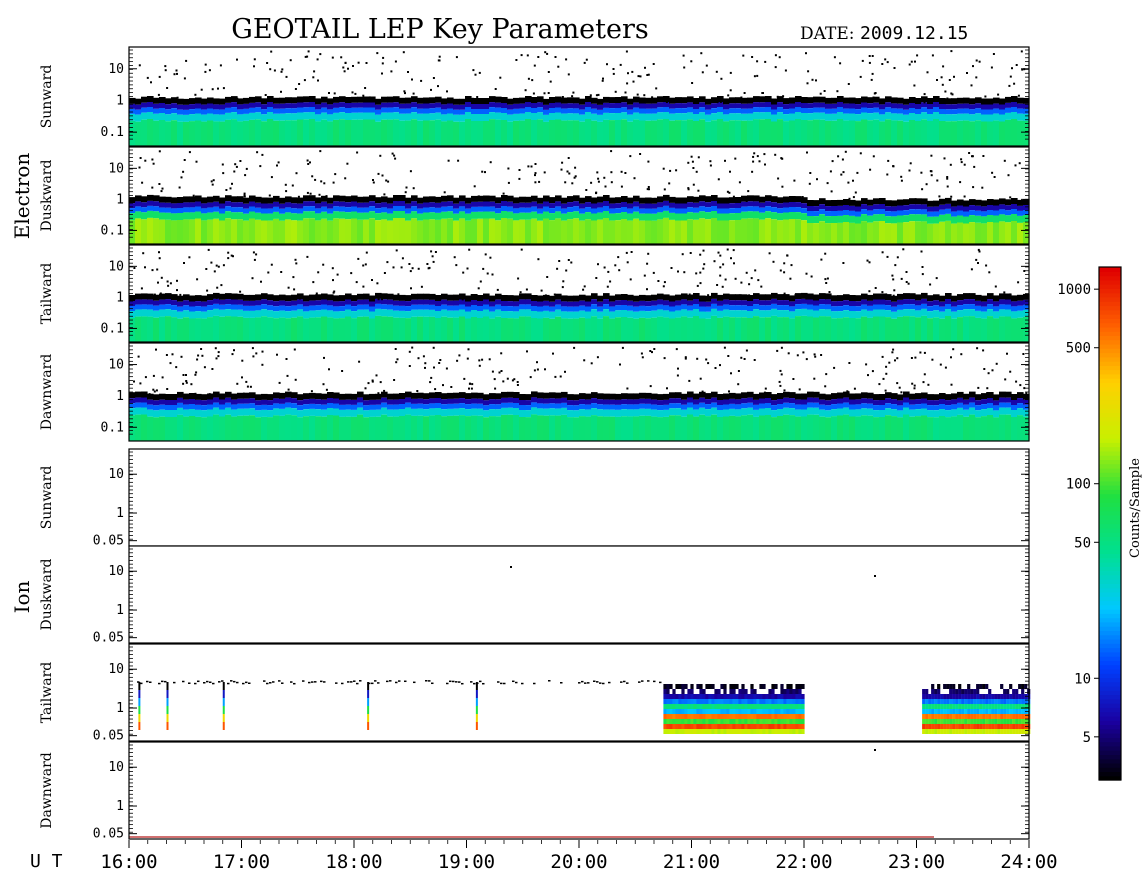  What do you see at coordinates (22, 383) in the screenshot?
I see `group-labels: Electron Ion` at bounding box center [22, 383].